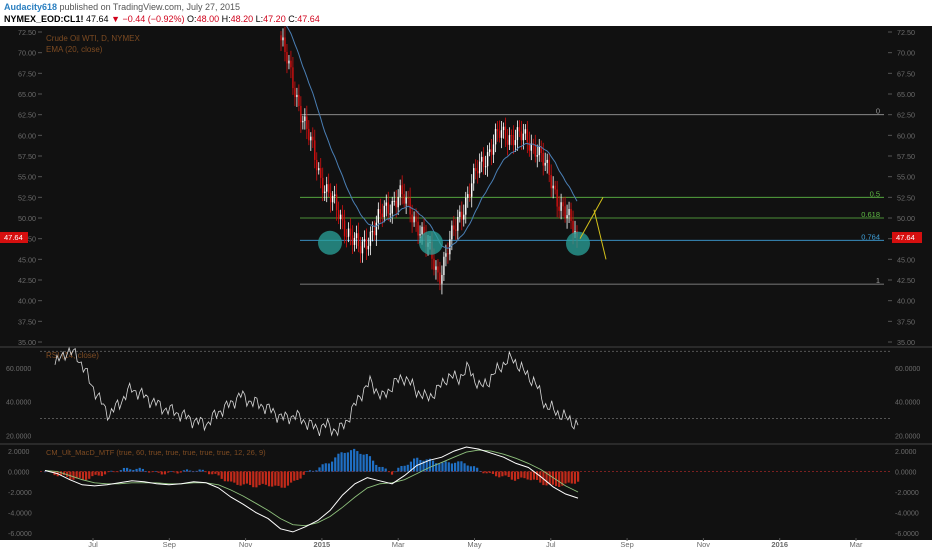  I want to click on time-axis-tick: Jul, so click(93, 544).